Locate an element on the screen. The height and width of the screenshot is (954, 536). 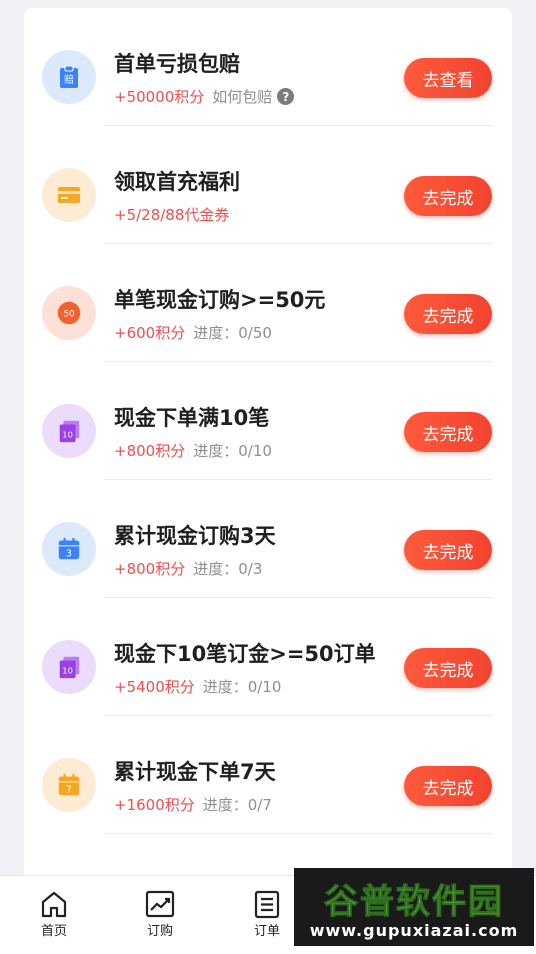
task-title: 首单亏损包赔 is located at coordinates (177, 64).